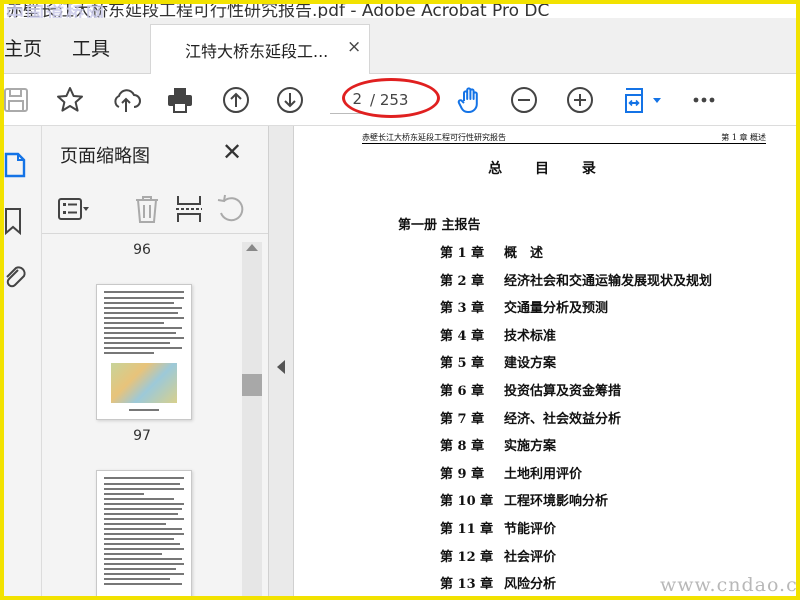 Image resolution: width=800 pixels, height=600 pixels. Describe the element at coordinates (70, 100) in the screenshot. I see `star-icon` at that location.